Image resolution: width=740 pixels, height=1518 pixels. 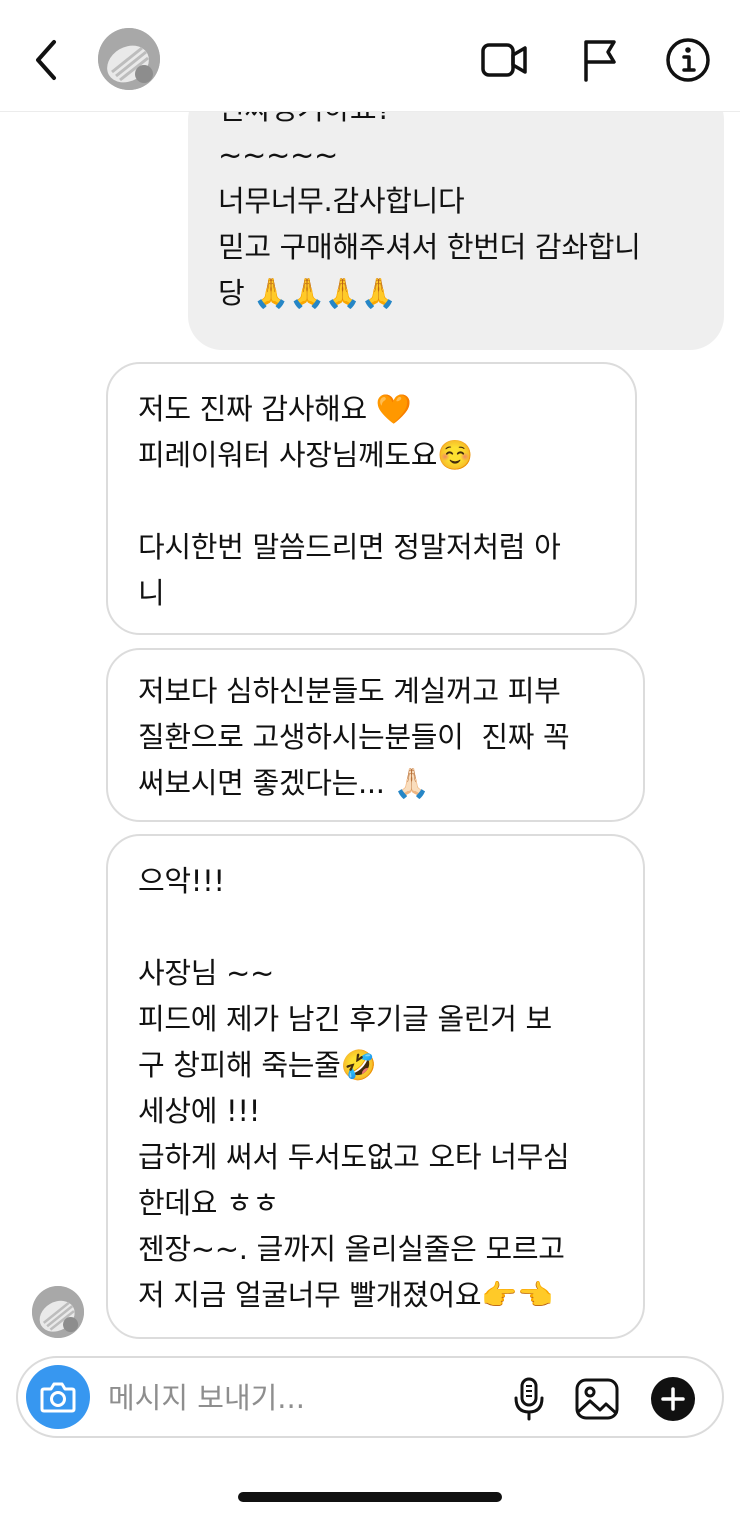 I want to click on camera-button, so click(x=58, y=1397).